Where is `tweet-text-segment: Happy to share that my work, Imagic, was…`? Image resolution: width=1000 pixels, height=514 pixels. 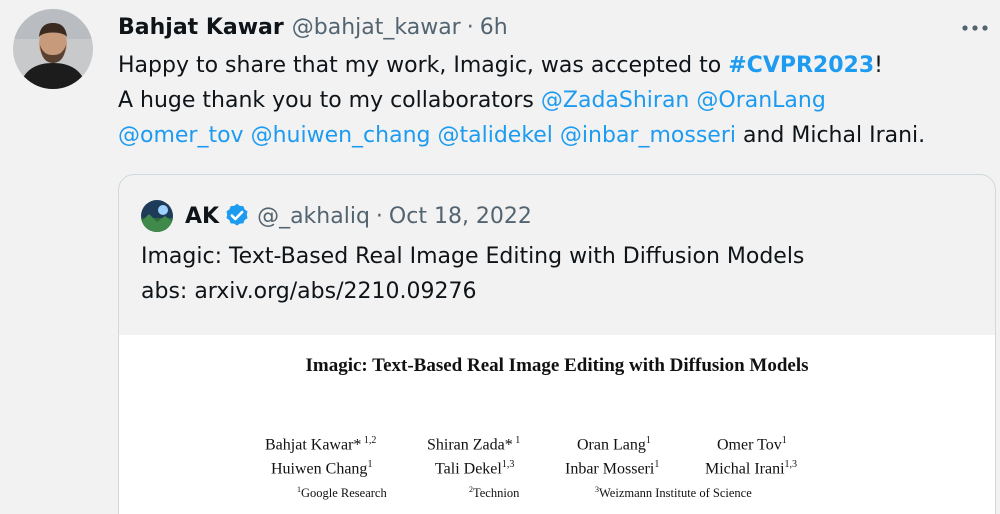
tweet-text-segment: Happy to share that my work, Imagic, was… is located at coordinates (423, 65).